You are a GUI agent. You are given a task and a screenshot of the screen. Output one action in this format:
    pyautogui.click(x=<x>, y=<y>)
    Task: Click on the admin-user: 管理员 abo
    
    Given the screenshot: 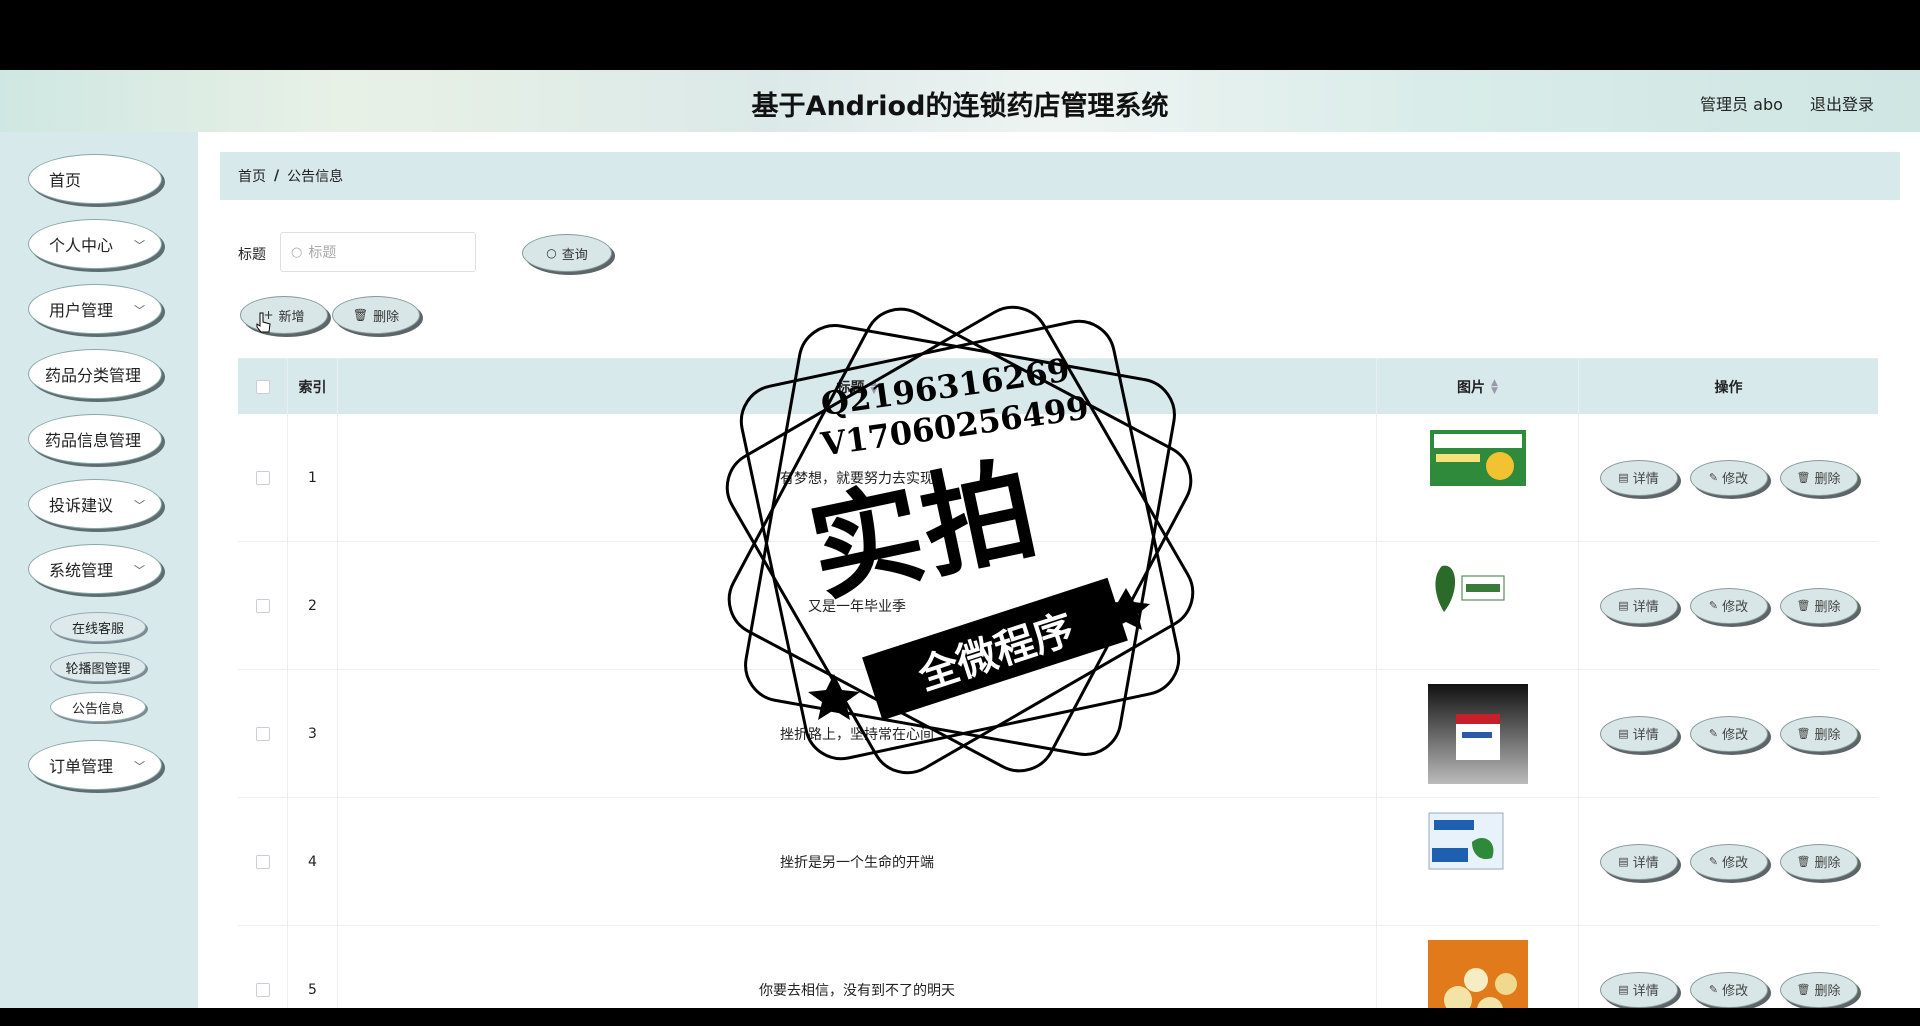 What is the action you would take?
    pyautogui.click(x=1741, y=104)
    